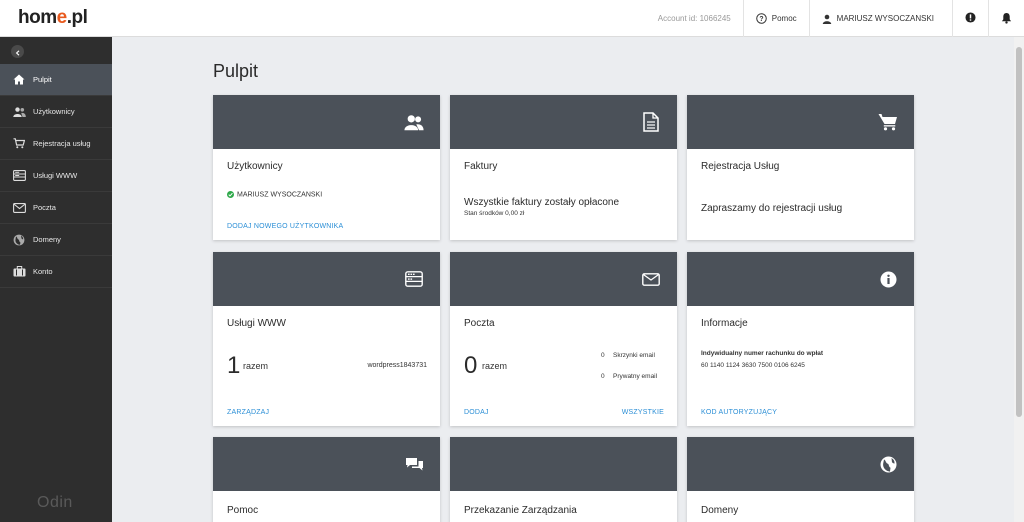 The height and width of the screenshot is (522, 1024). Describe the element at coordinates (42, 79) in the screenshot. I see `sidebar-item-label: Pulpit` at that location.